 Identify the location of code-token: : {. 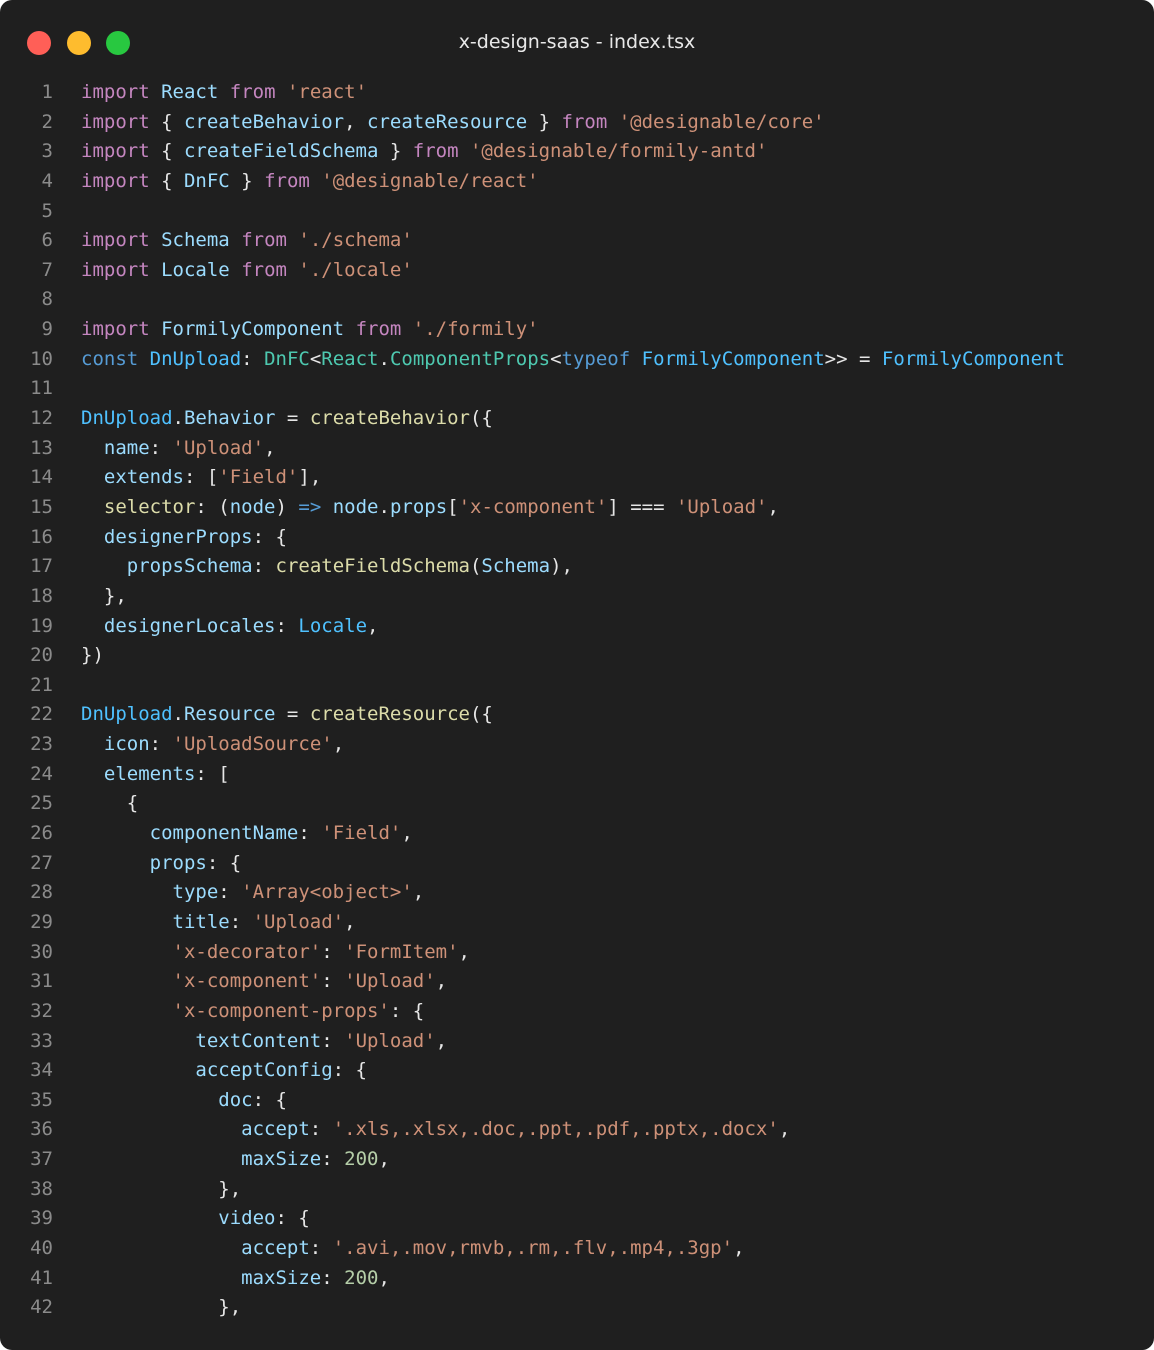
(407, 1010).